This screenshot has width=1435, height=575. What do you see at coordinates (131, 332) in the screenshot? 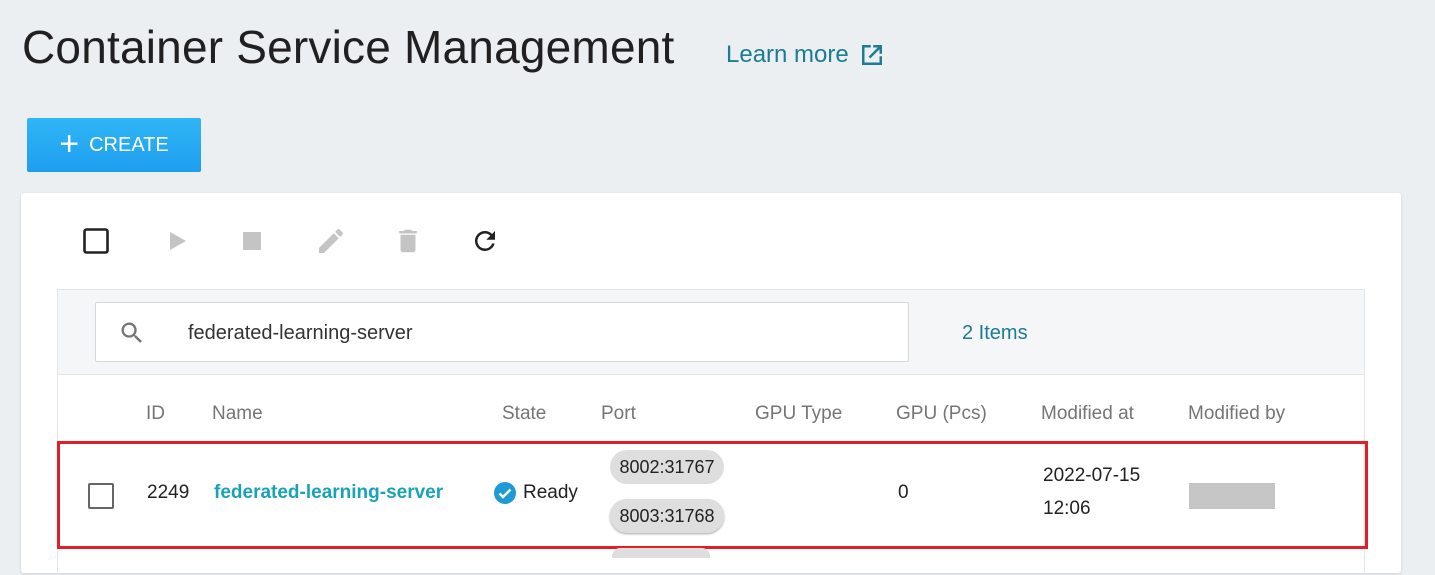
I see `search-icon` at bounding box center [131, 332].